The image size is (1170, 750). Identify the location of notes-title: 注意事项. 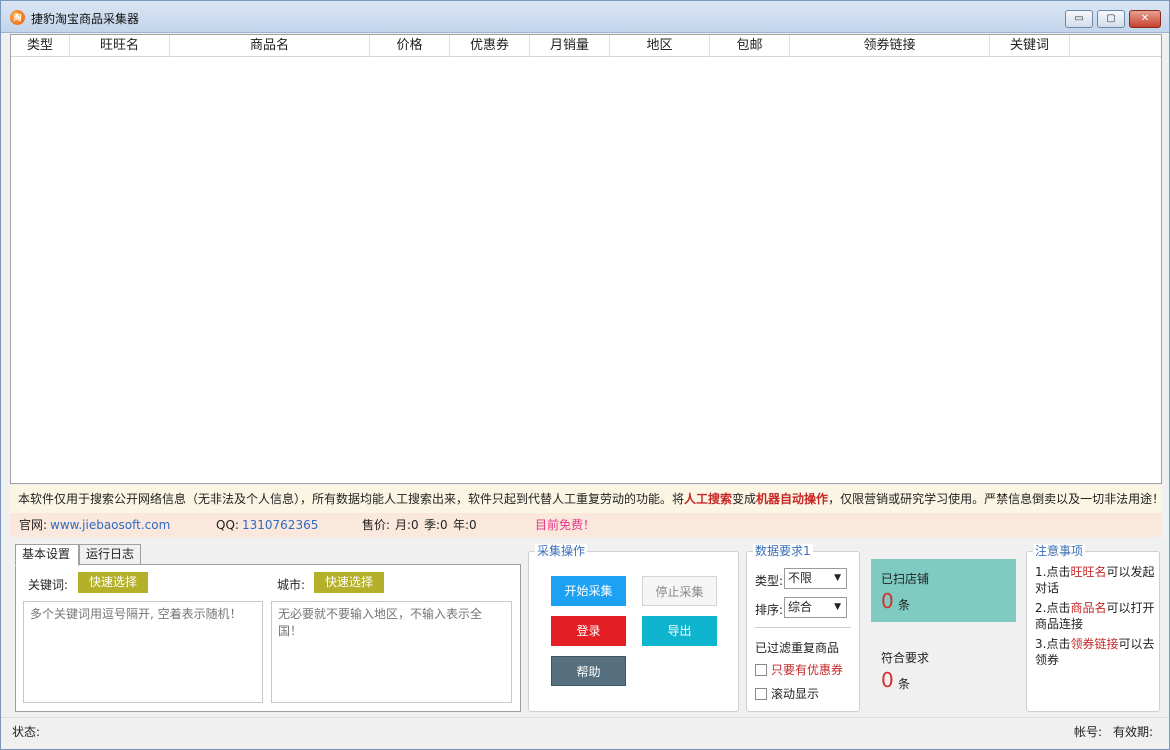
(1059, 551).